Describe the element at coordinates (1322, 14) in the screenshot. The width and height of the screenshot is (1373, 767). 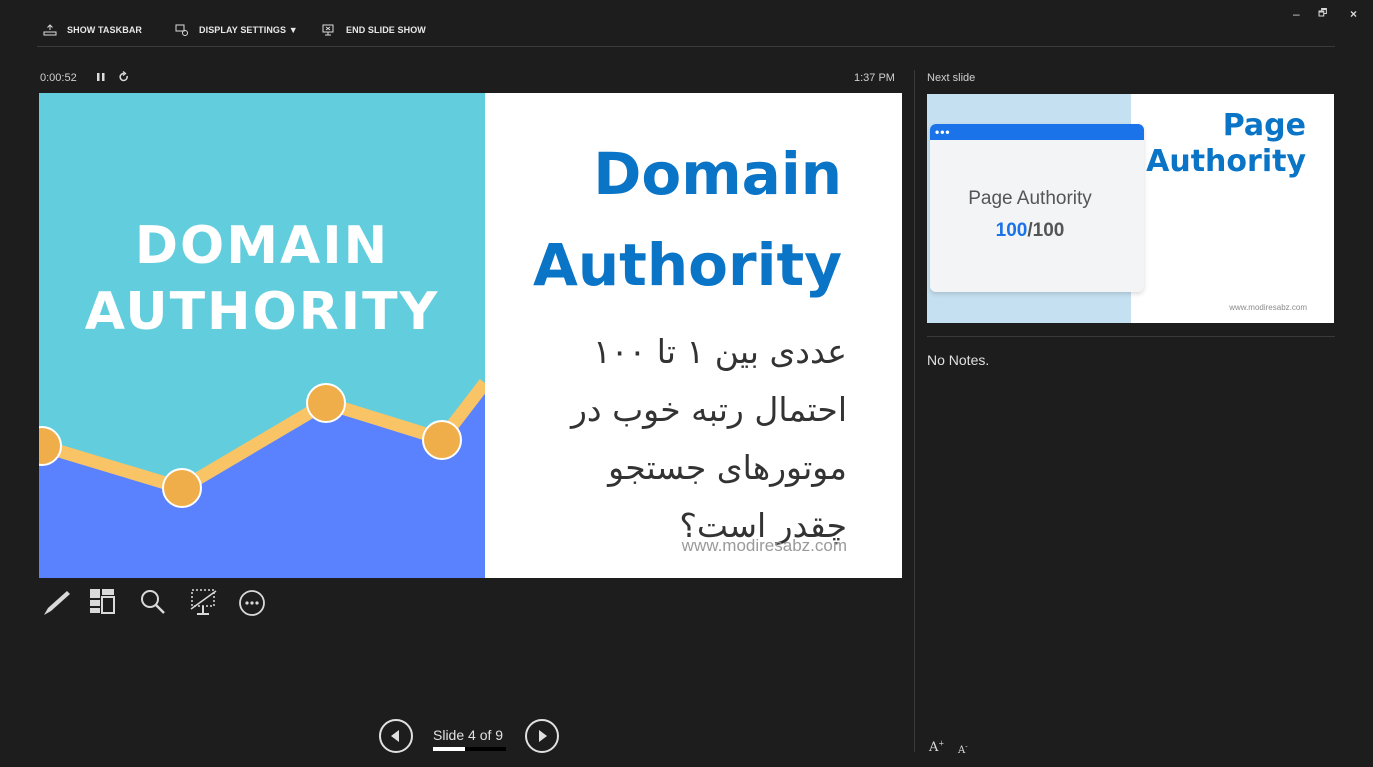
I see `restore-button: 🗗` at that location.